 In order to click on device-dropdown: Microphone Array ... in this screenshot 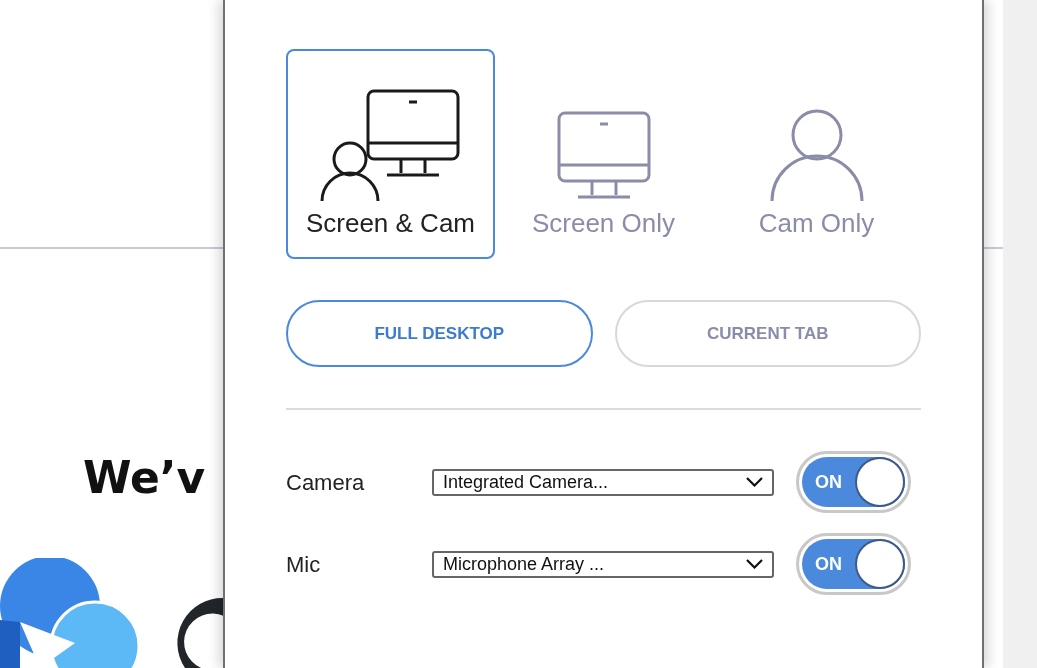, I will do `click(603, 564)`.